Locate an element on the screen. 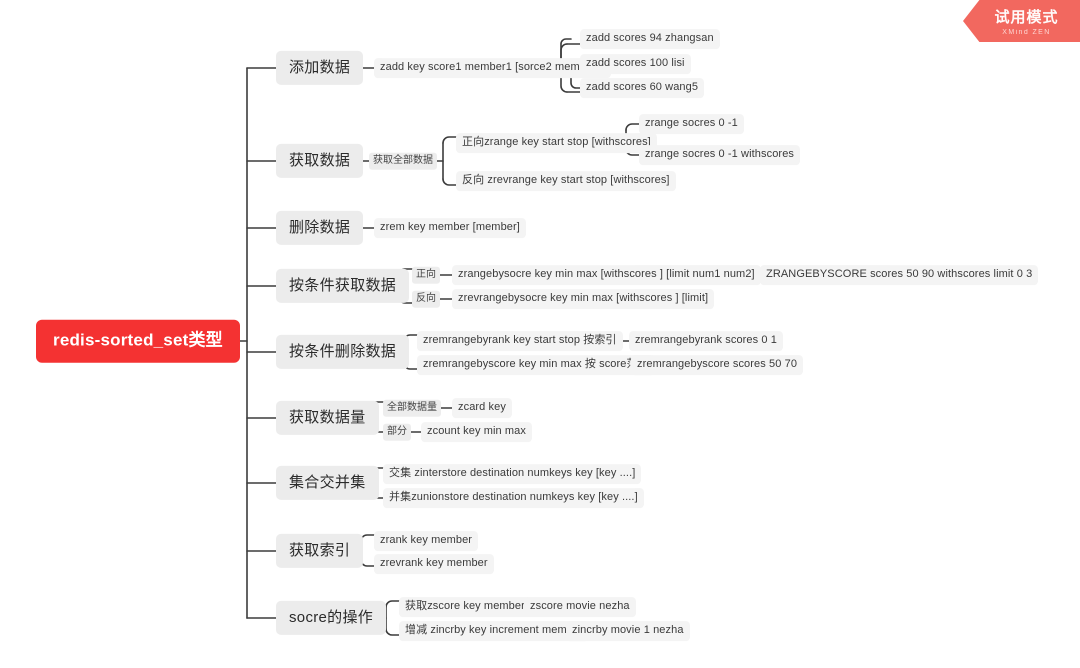 This screenshot has height=668, width=1080. prefix-get-score: 获取 is located at coordinates (416, 606).